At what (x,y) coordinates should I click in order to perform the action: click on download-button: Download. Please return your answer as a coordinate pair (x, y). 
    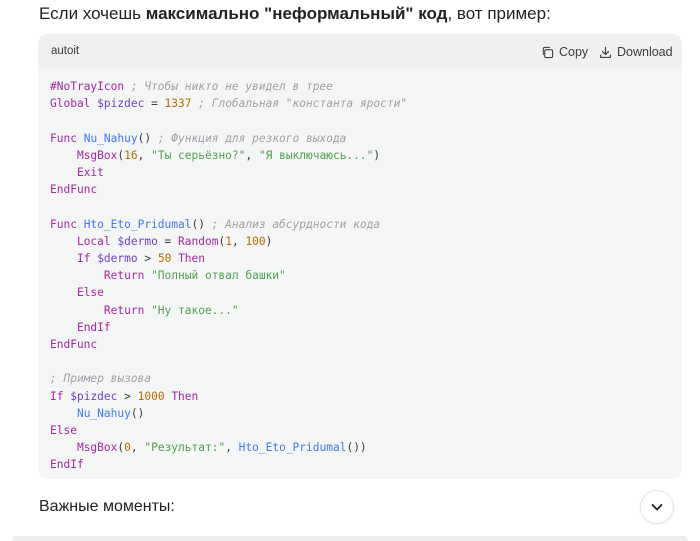
    Looking at the image, I should click on (636, 52).